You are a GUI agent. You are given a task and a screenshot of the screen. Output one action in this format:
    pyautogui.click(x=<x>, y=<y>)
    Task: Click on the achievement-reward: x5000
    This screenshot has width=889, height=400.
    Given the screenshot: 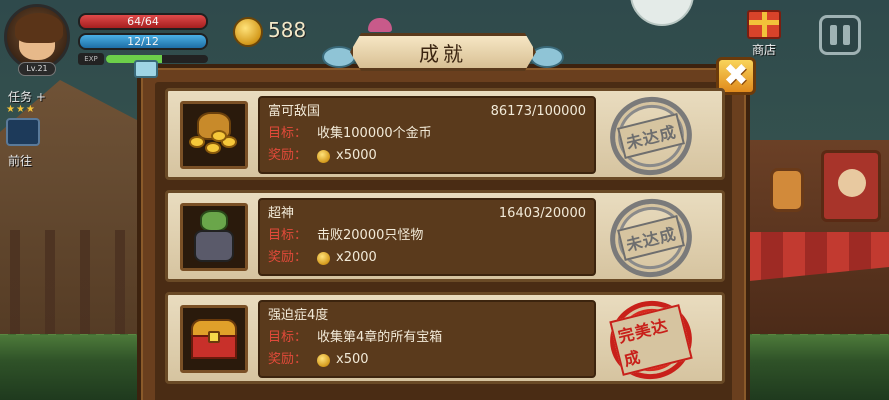 What is the action you would take?
    pyautogui.click(x=356, y=155)
    